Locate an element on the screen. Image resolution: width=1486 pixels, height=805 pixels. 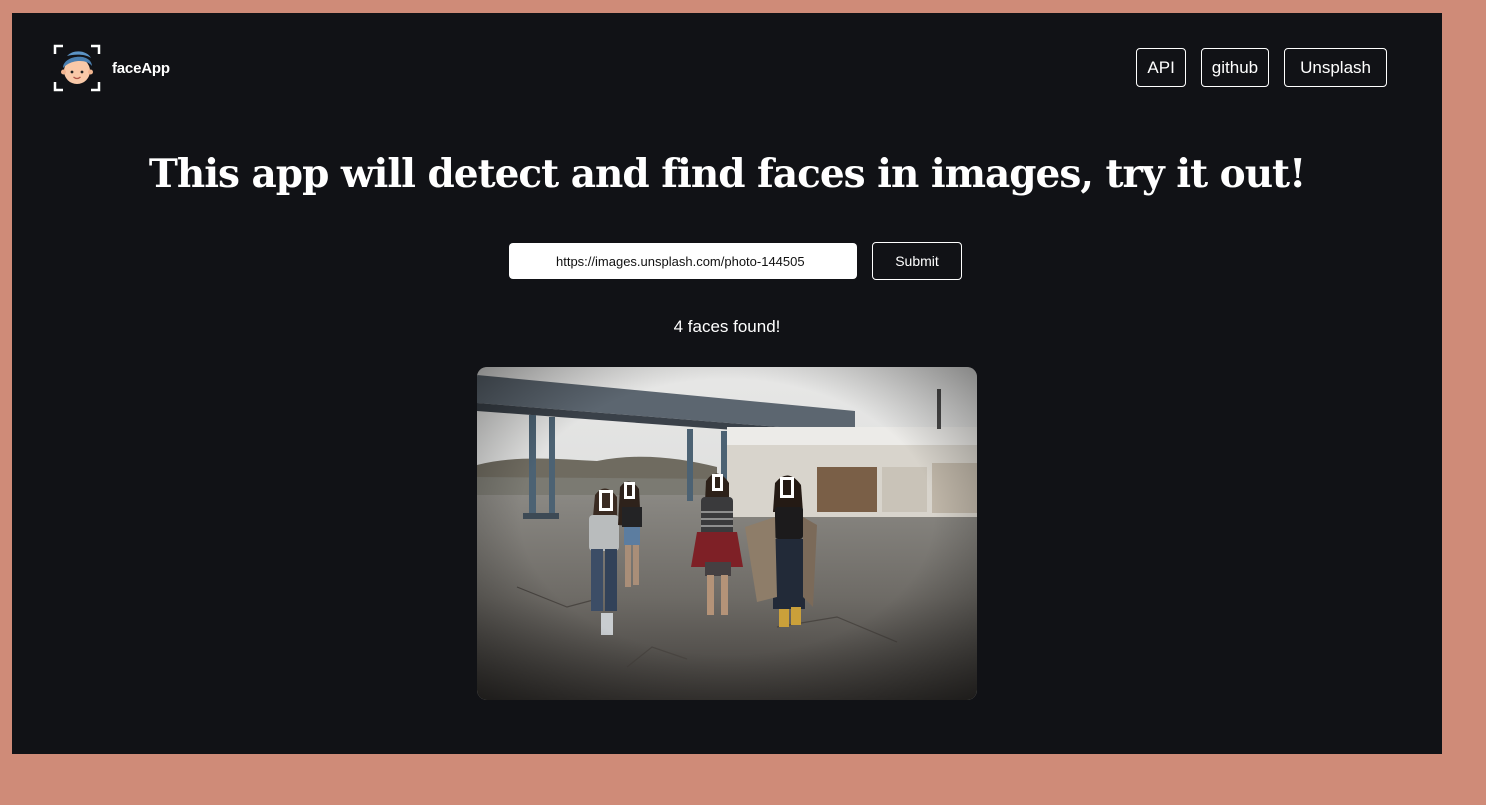
photo-illustration is located at coordinates (727, 533).